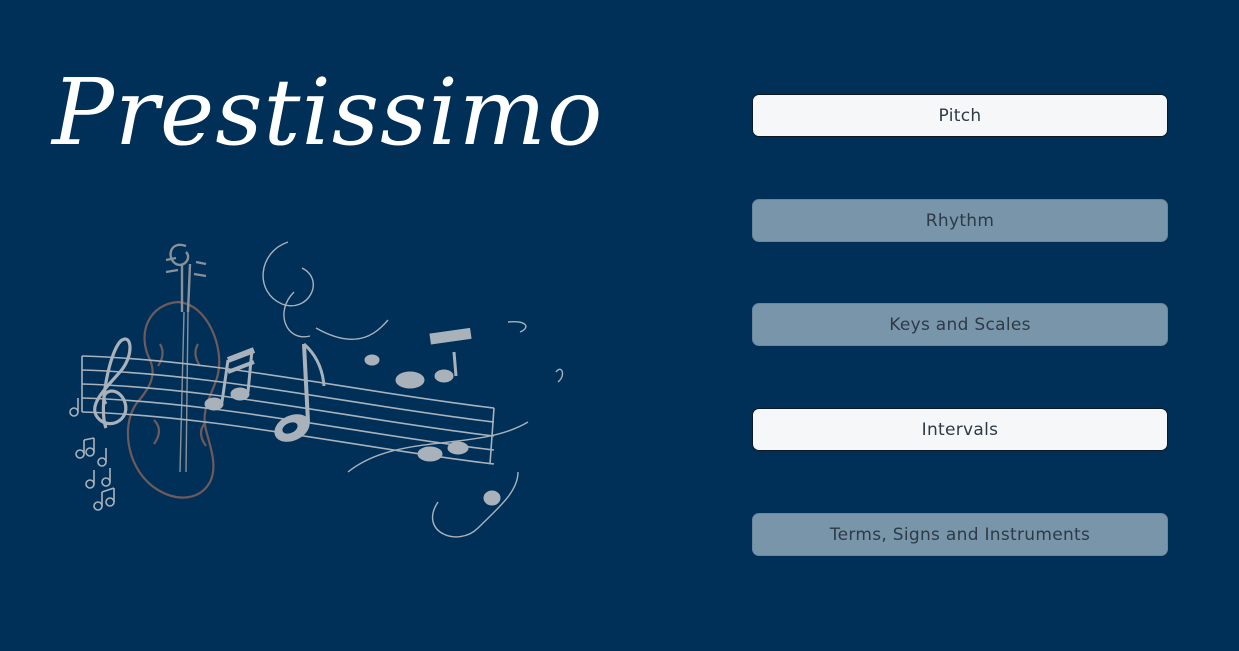 The height and width of the screenshot is (651, 1239). Describe the element at coordinates (960, 115) in the screenshot. I see `pitch-button: Pitch` at that location.